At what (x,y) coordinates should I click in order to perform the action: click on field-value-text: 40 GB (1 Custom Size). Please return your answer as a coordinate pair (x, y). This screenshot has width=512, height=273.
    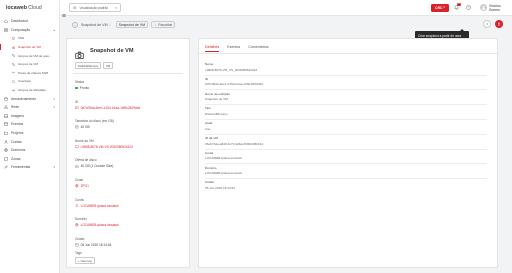
    Looking at the image, I should click on (97, 166).